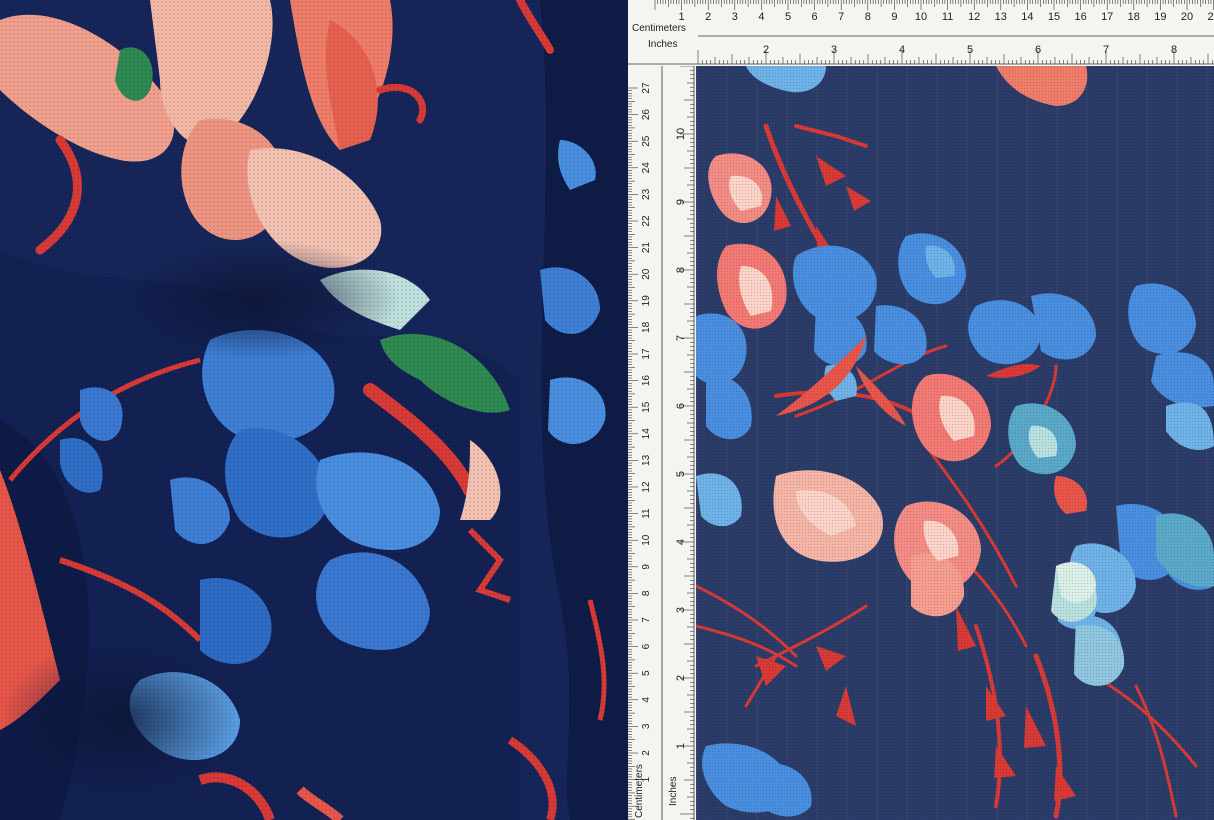  Describe the element at coordinates (834, 50) in the screenshot. I see `top-ruler-in-tick-label: 3` at that location.